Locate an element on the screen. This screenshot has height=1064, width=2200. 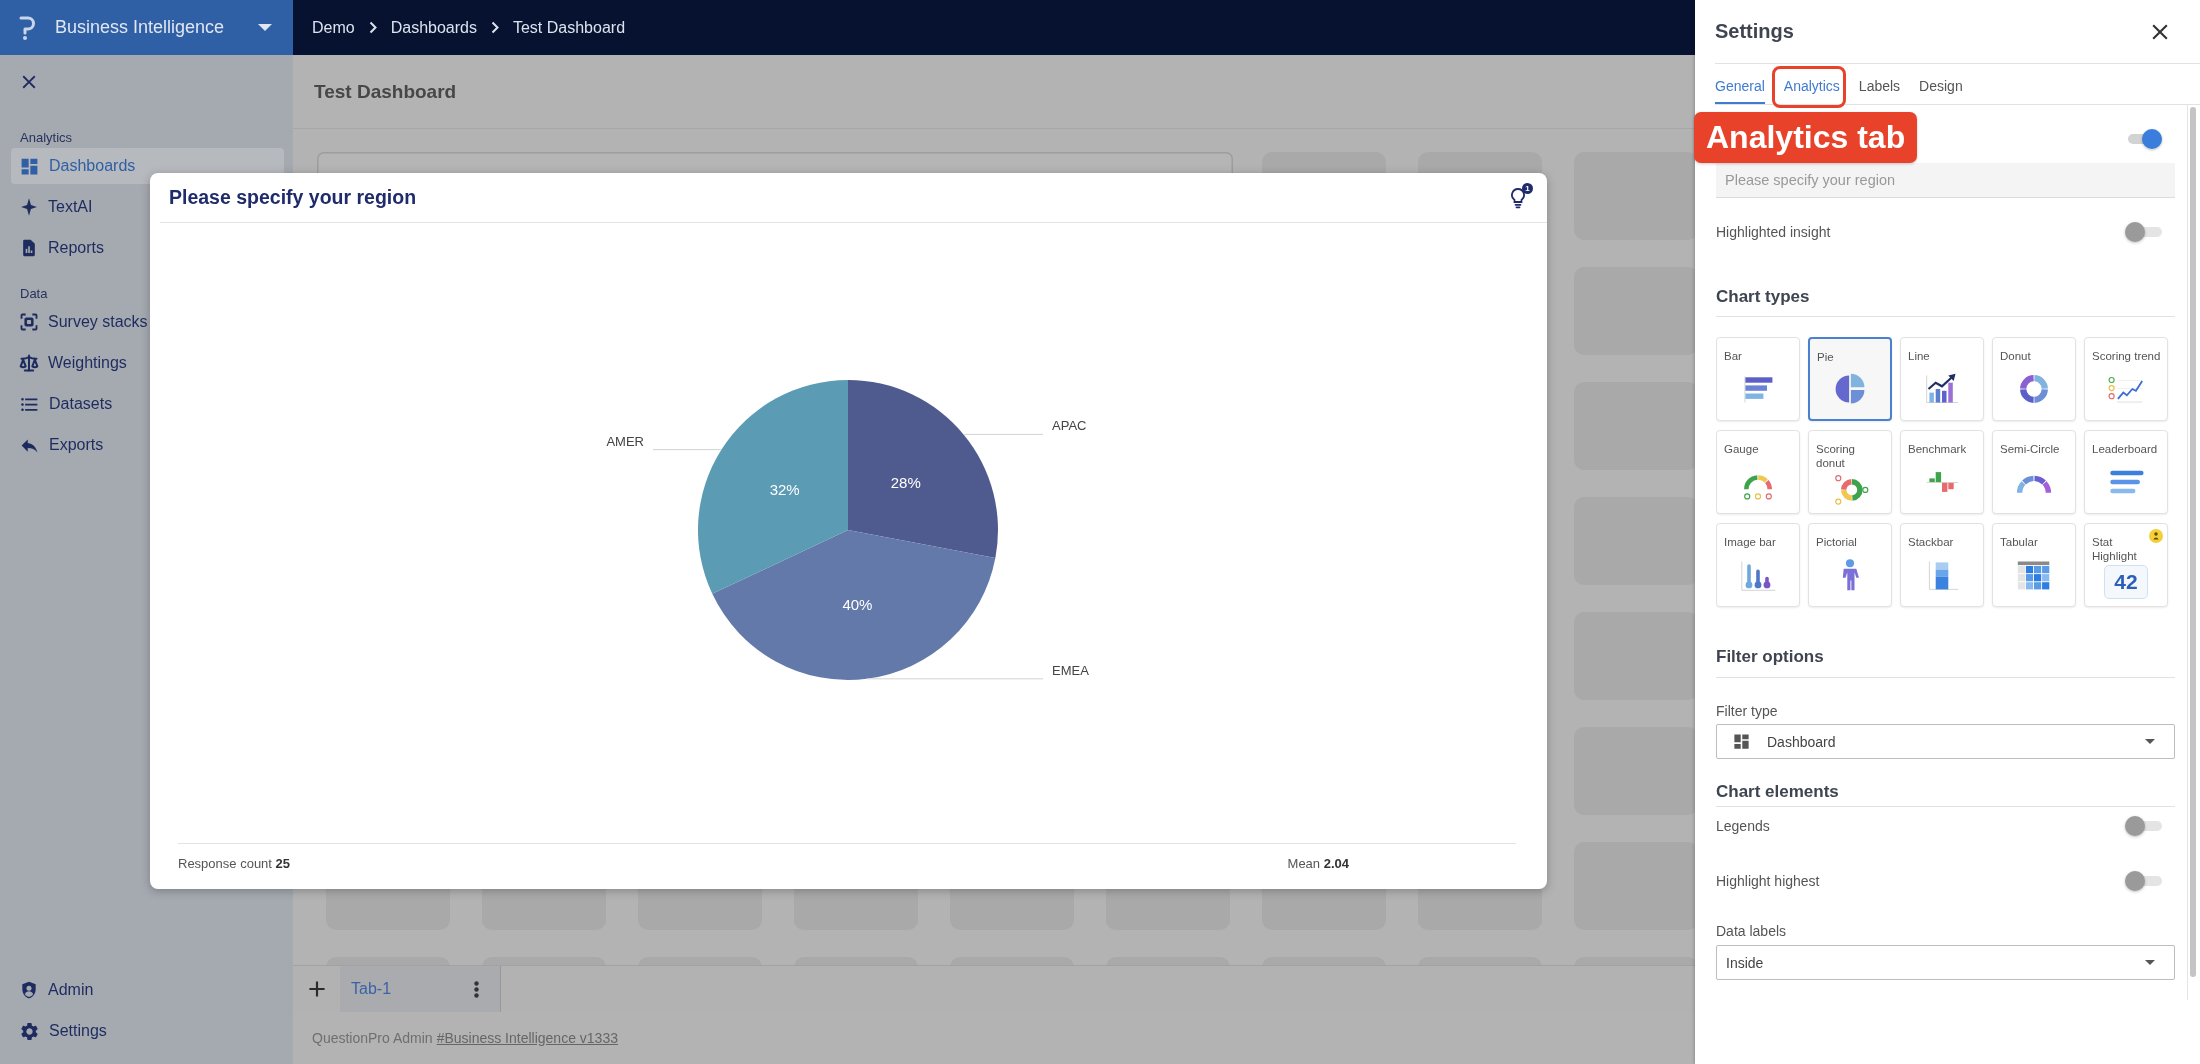
settings-tab: General is located at coordinates (1740, 84).